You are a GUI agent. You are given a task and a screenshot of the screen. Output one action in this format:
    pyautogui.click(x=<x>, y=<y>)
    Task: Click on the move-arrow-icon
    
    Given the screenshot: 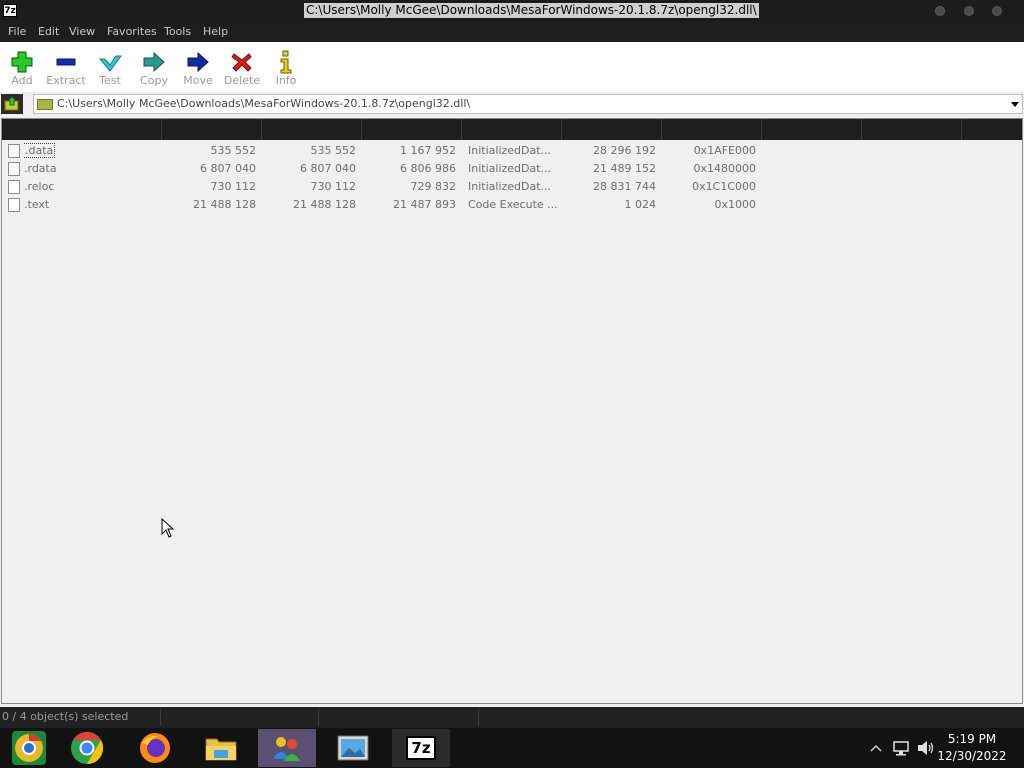 What is the action you would take?
    pyautogui.click(x=198, y=62)
    